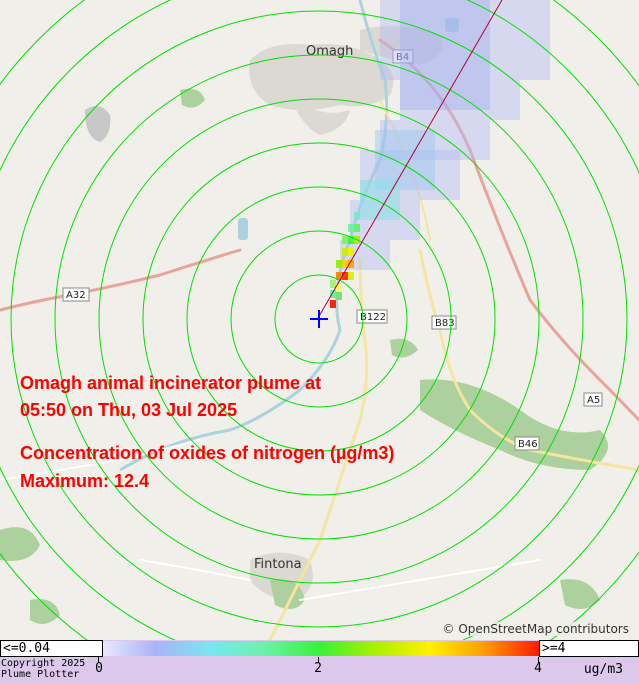 The image size is (639, 684). I want to click on copyright-line2: Plume Plotter, so click(40, 674).